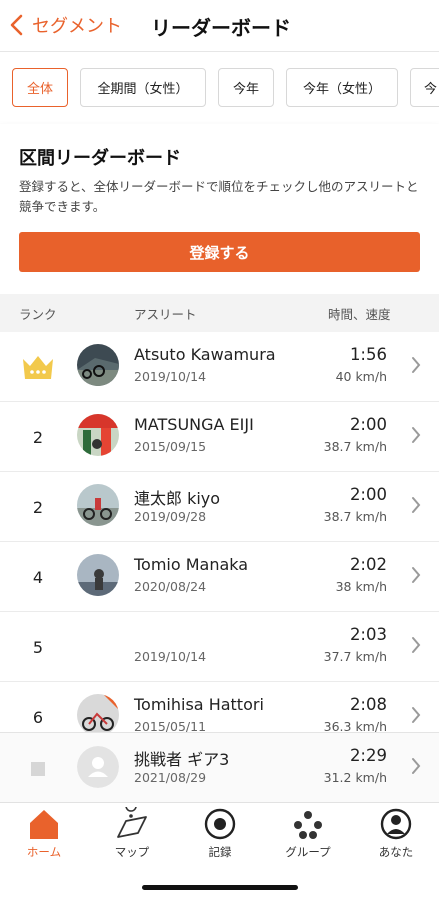  I want to click on bottom-tab-bar: ホーム マップ 記録 グループ あなた, so click(219, 850).